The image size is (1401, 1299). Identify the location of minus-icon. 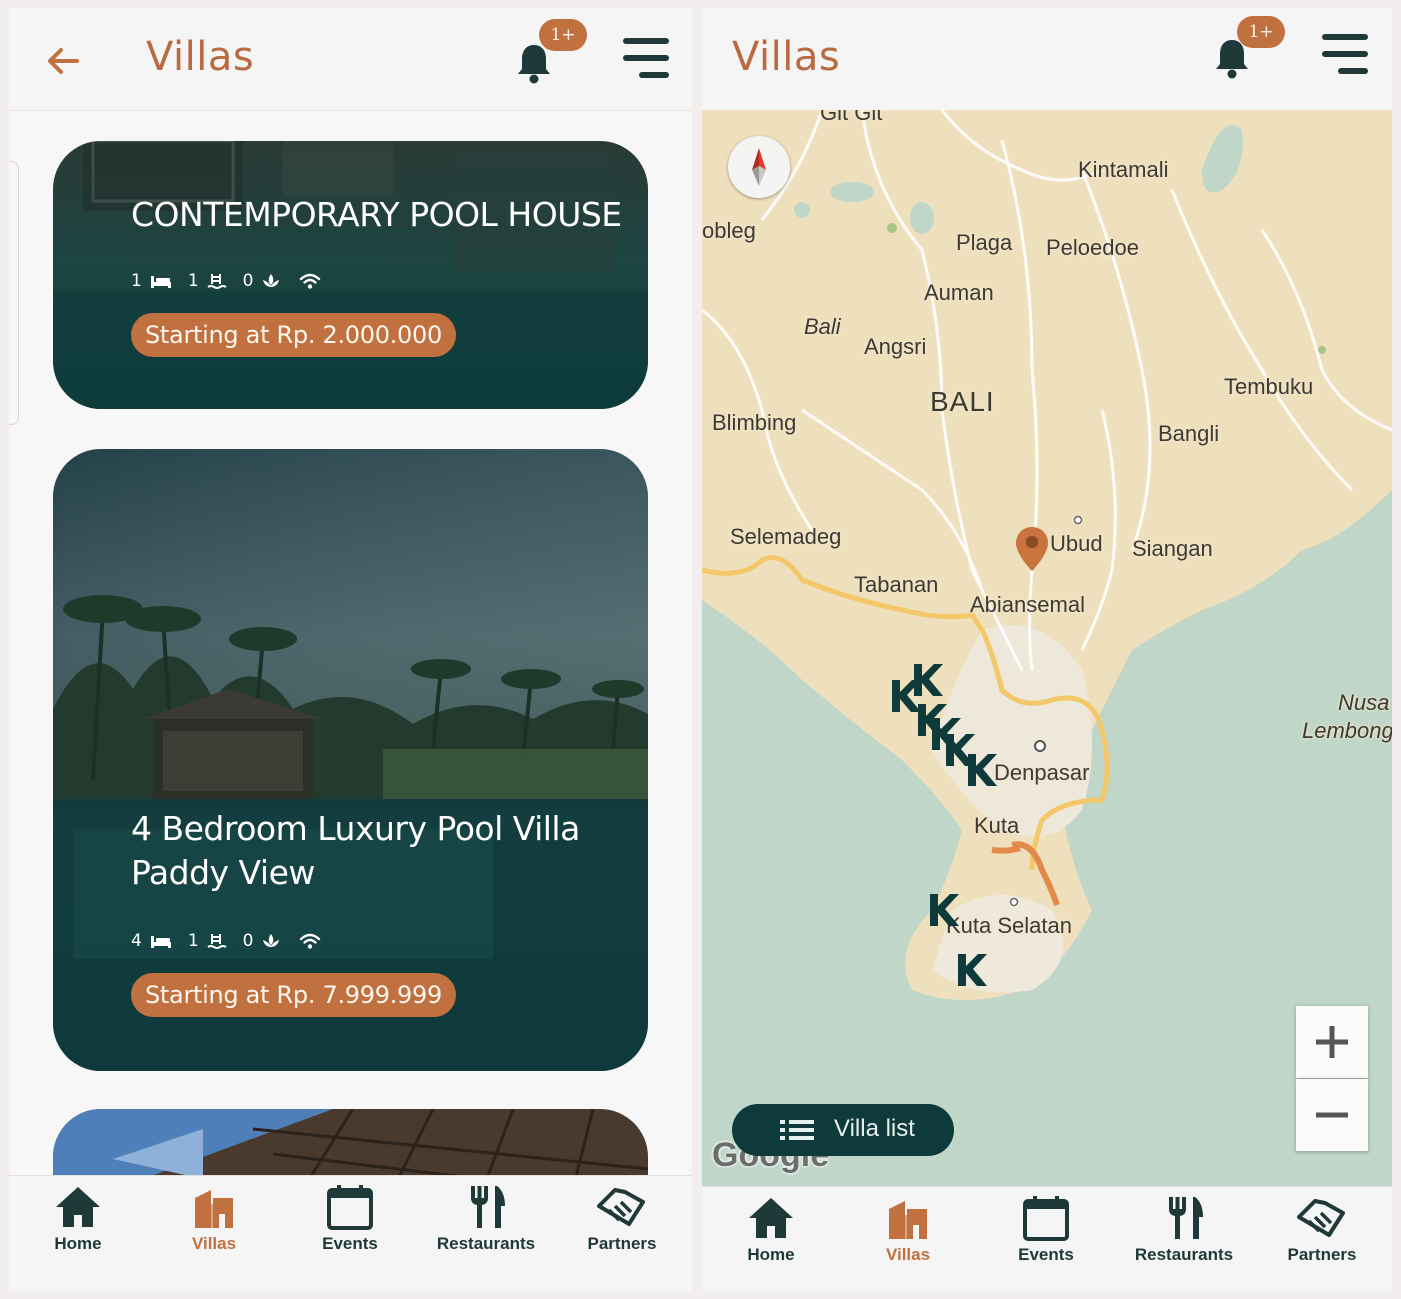
(1332, 1115).